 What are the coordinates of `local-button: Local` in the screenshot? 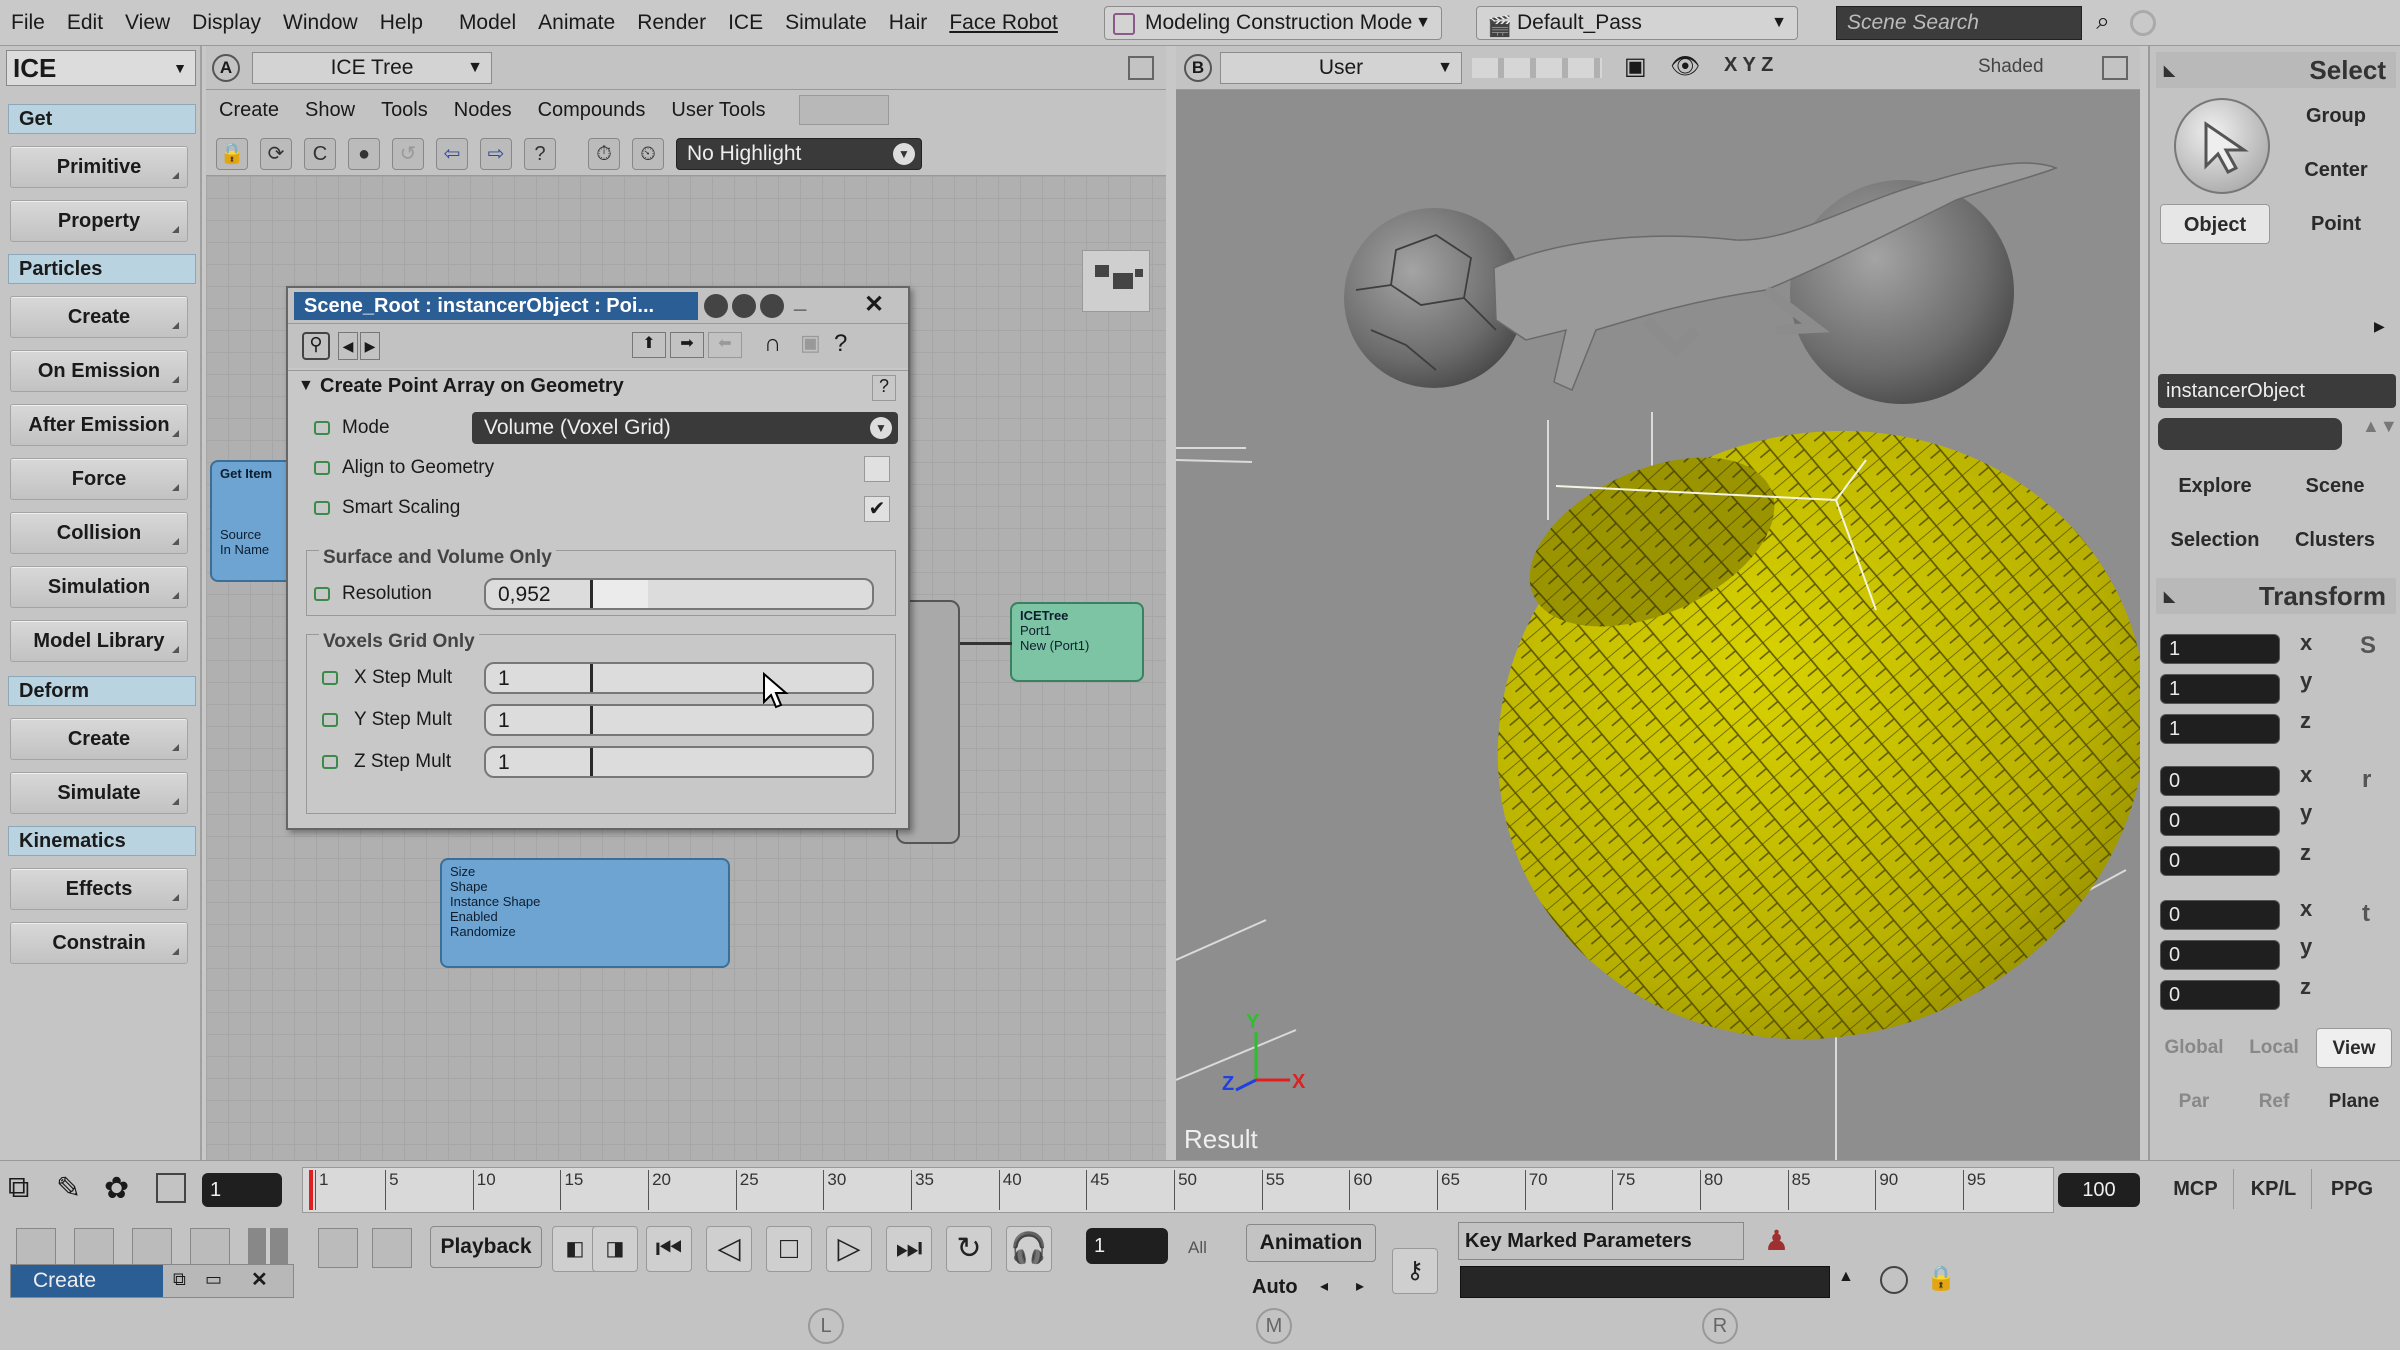 It's located at (2274, 1048).